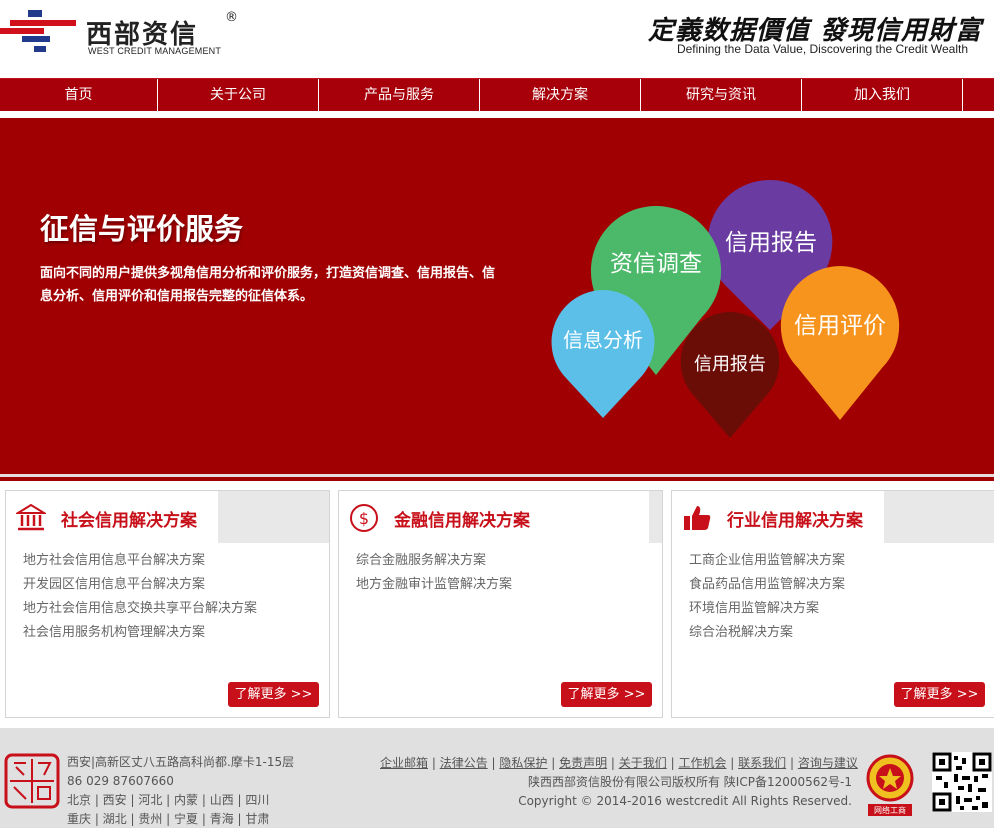 The image size is (994, 829). I want to click on card-title: 社会信用解决方案, so click(129, 521).